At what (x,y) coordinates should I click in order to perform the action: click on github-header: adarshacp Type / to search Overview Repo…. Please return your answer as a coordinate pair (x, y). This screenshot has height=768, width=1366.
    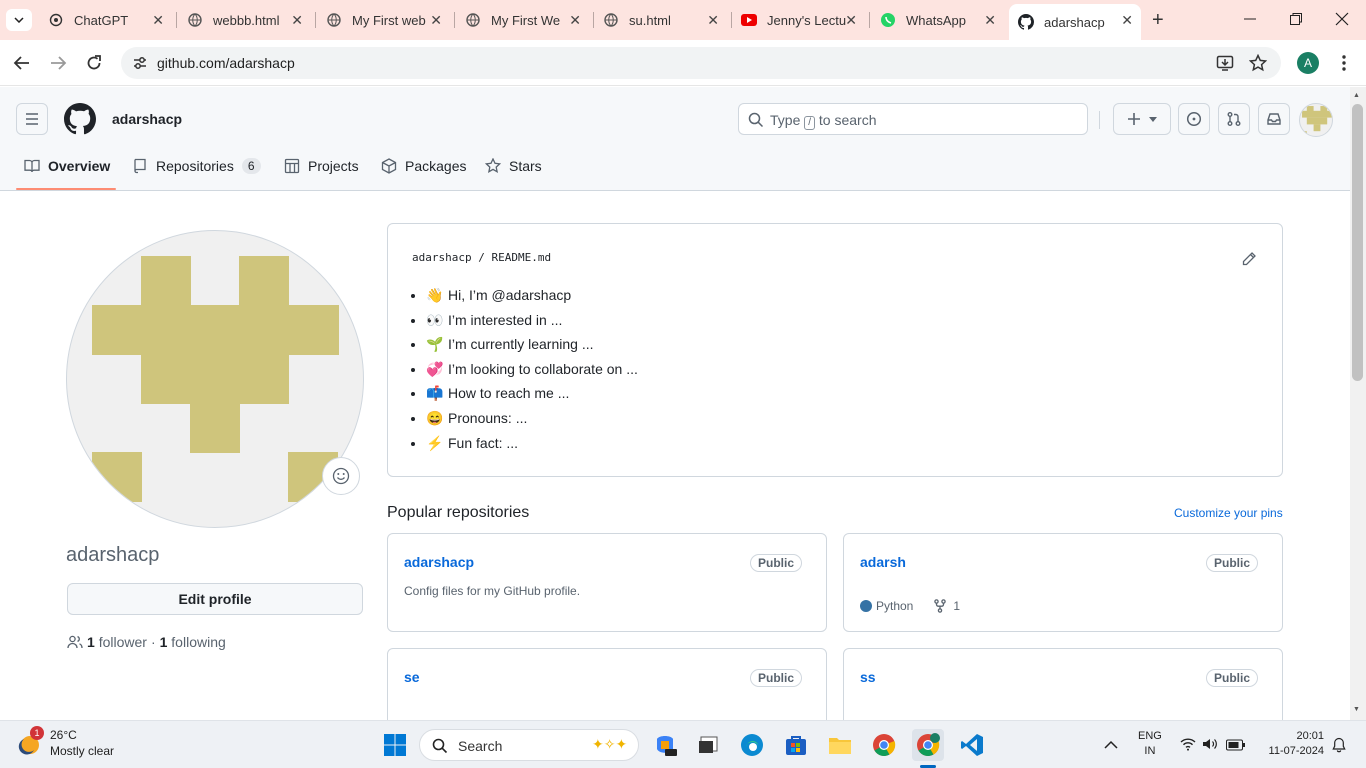
    Looking at the image, I should click on (675, 139).